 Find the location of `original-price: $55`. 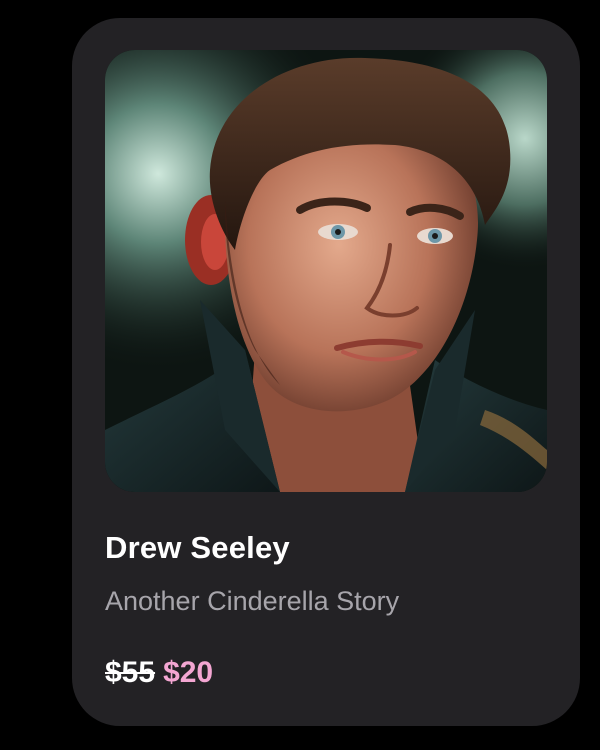

original-price: $55 is located at coordinates (130, 672).